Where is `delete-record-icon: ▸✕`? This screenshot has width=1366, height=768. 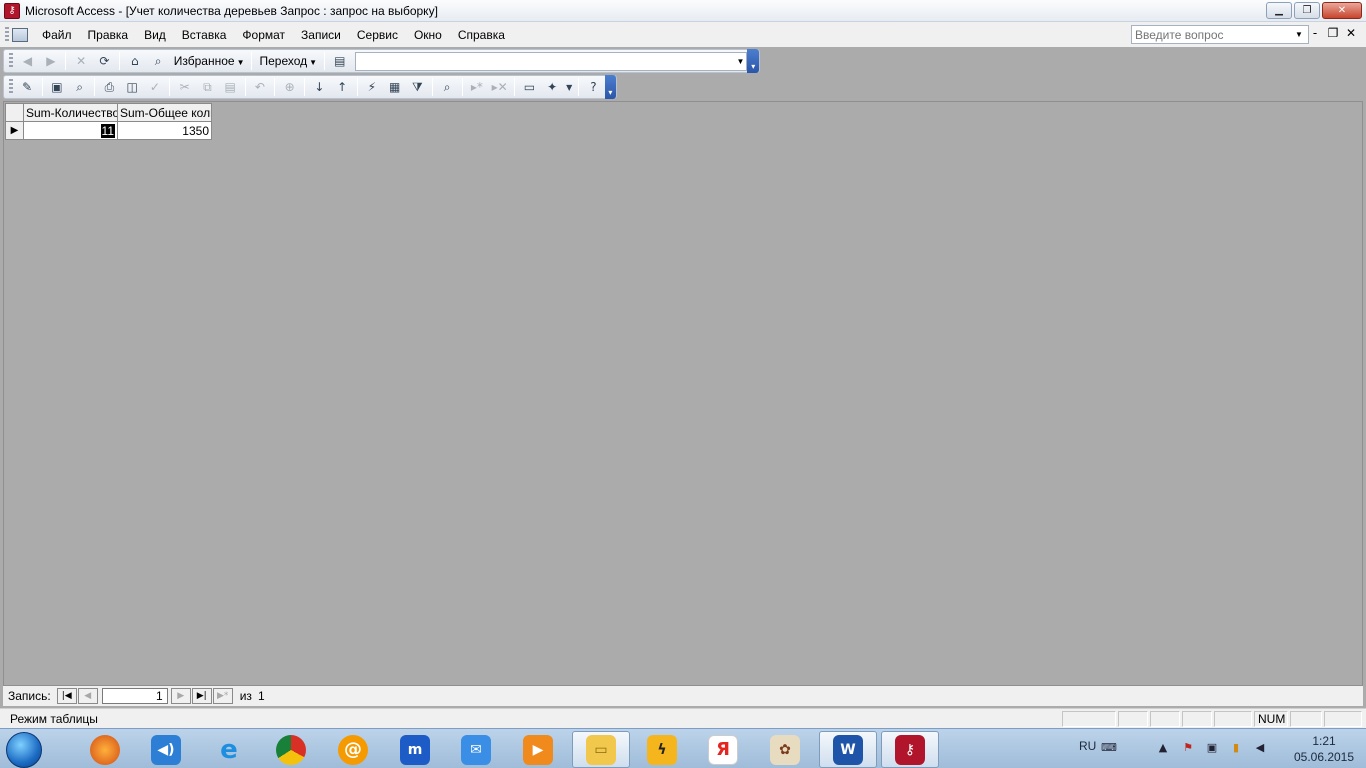
delete-record-icon: ▸✕ is located at coordinates (499, 87).